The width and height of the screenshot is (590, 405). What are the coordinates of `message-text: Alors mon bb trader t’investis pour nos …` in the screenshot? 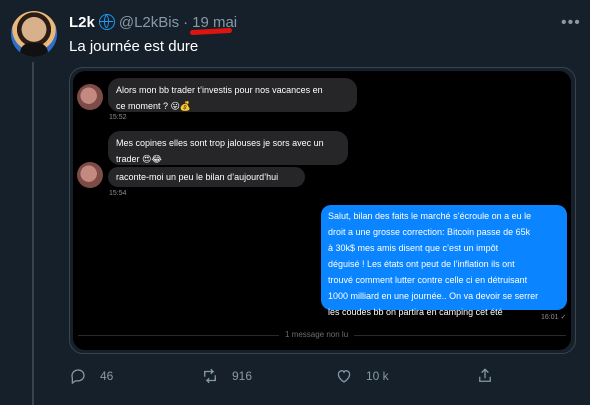 It's located at (219, 90).